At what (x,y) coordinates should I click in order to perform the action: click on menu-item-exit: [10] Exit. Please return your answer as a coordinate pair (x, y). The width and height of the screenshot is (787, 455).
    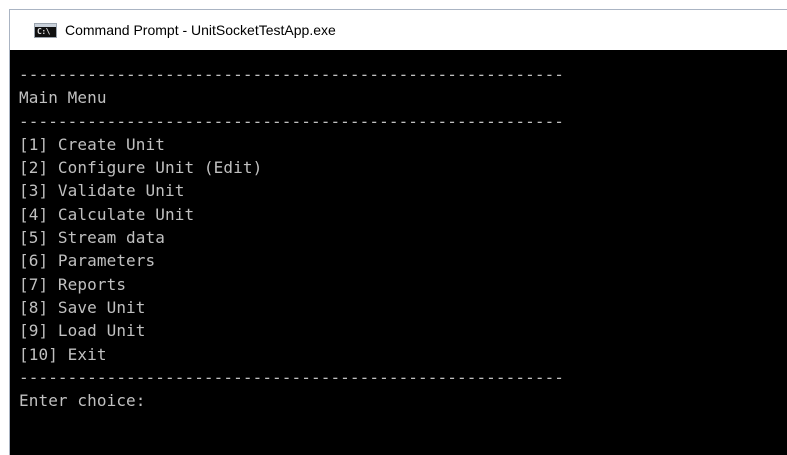
    Looking at the image, I should click on (63, 354).